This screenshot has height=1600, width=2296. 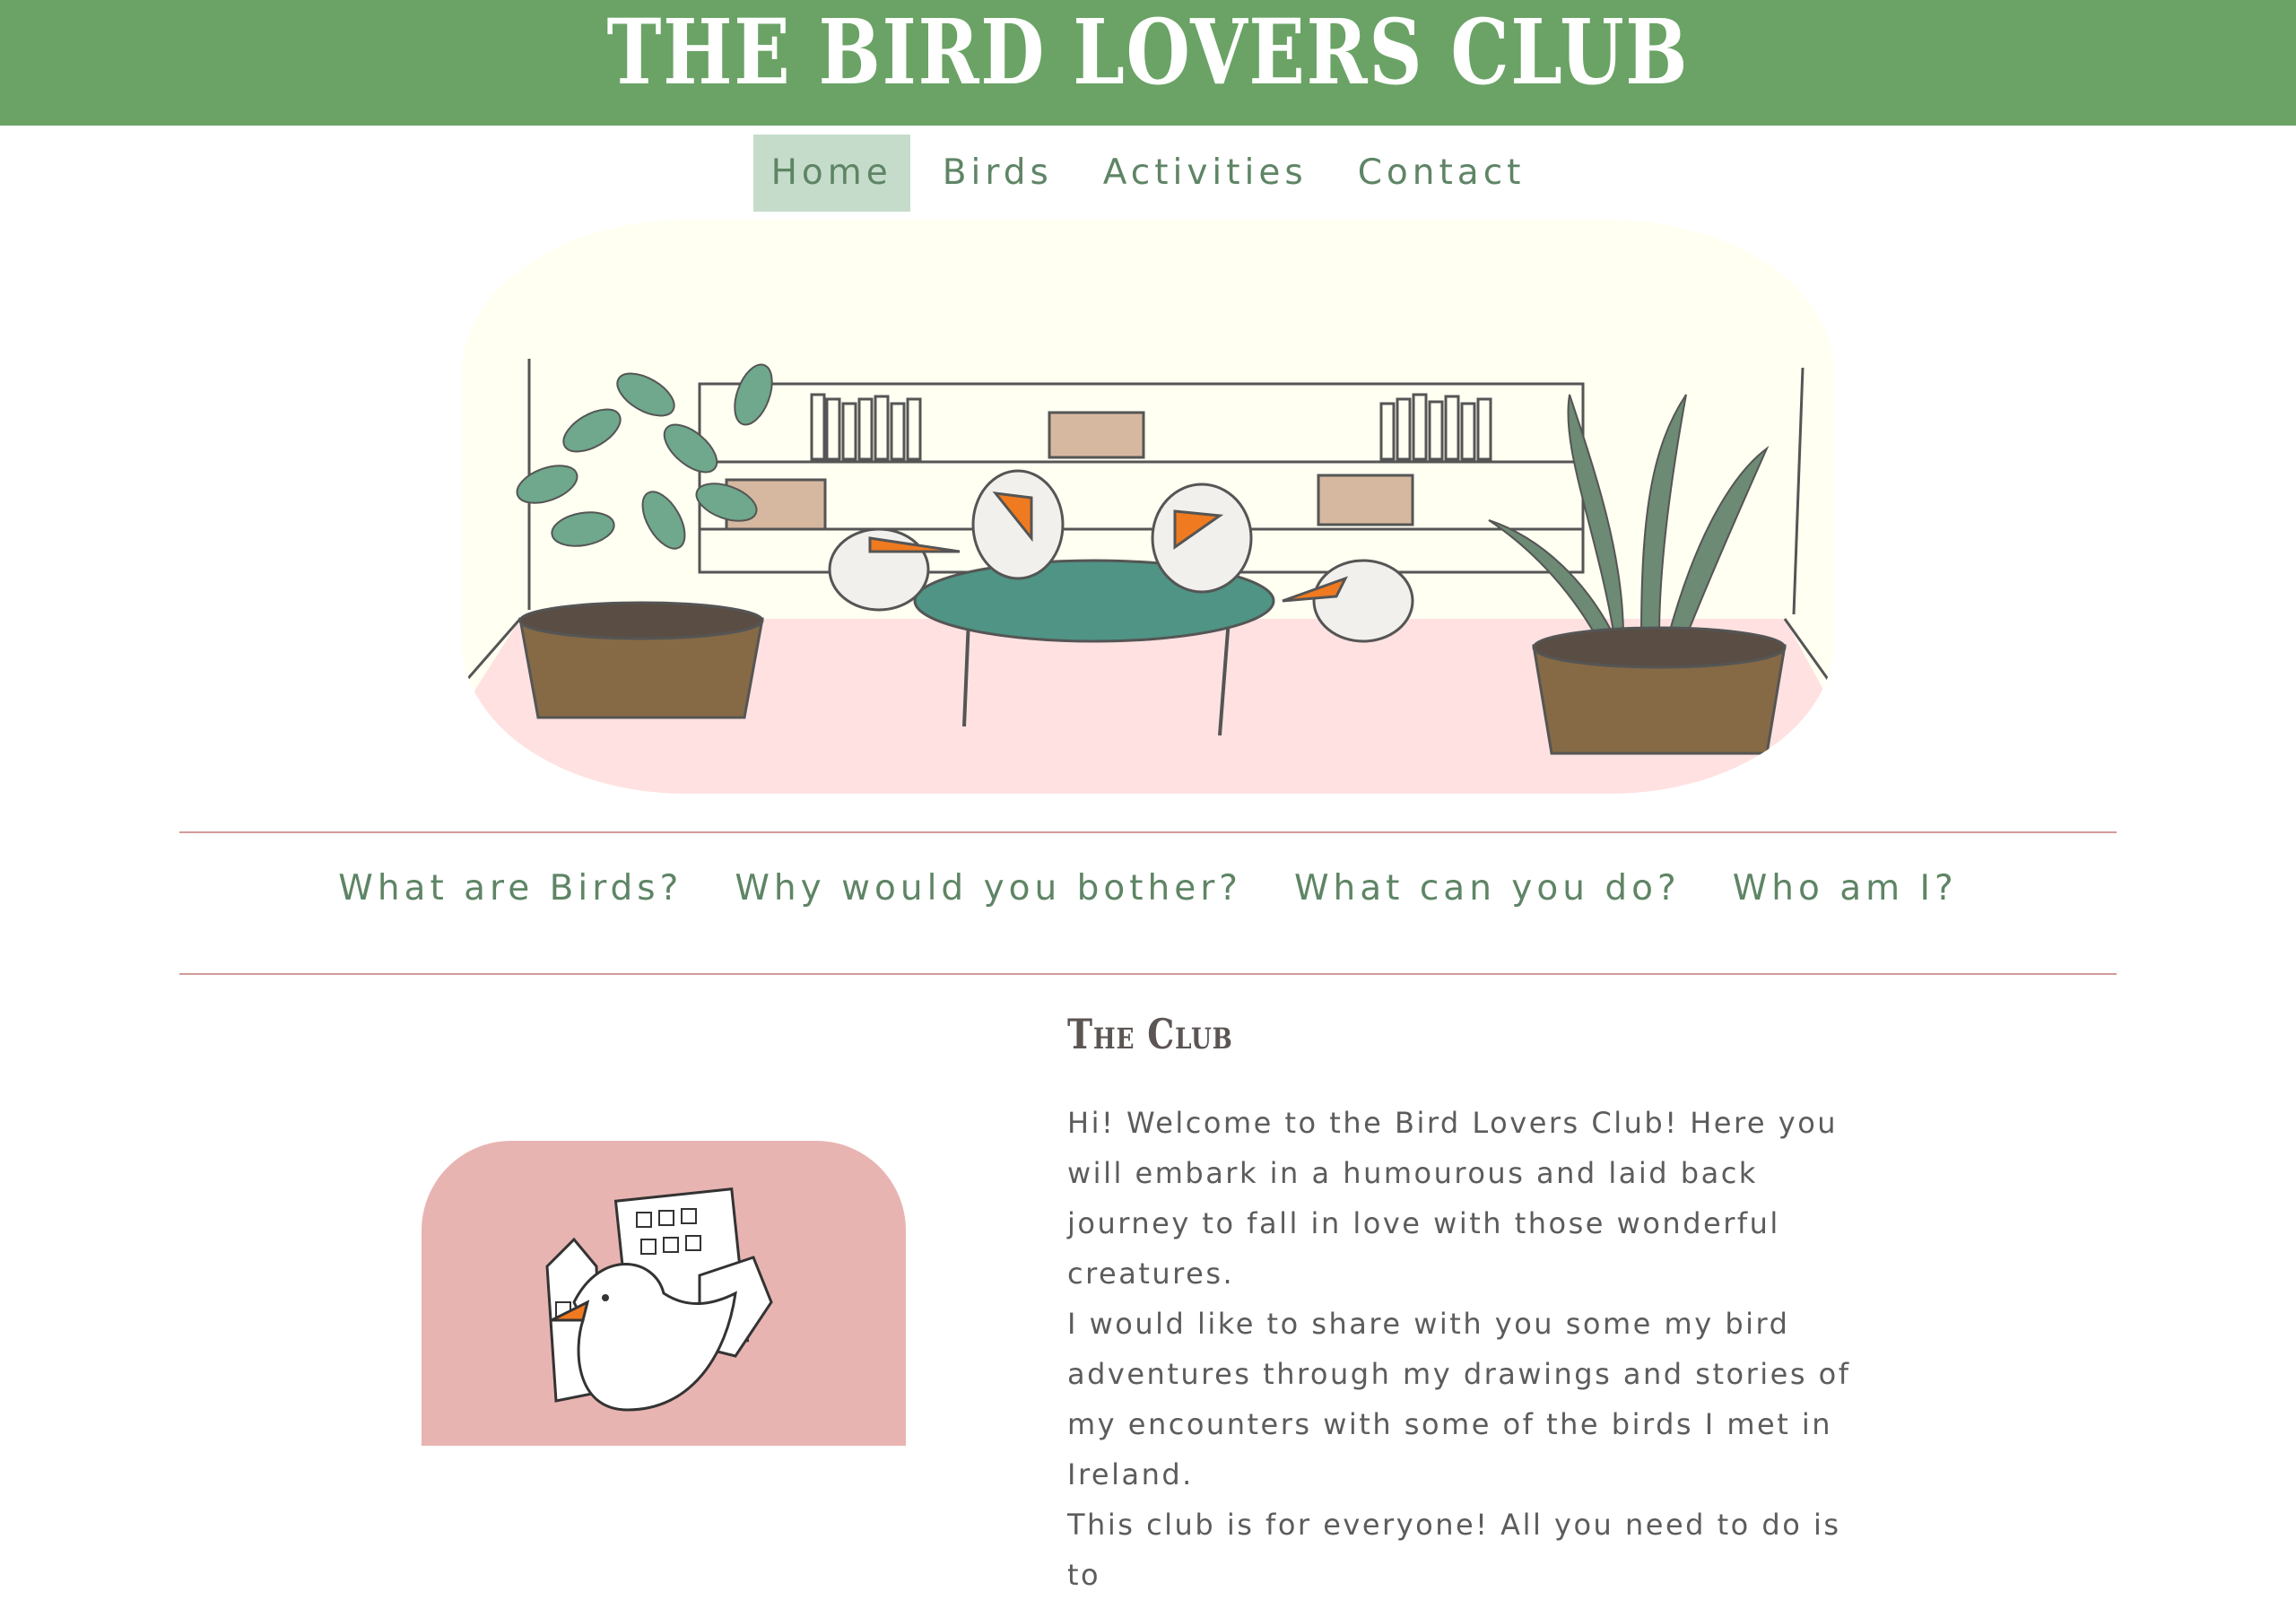 I want to click on club-image, so click(x=664, y=1293).